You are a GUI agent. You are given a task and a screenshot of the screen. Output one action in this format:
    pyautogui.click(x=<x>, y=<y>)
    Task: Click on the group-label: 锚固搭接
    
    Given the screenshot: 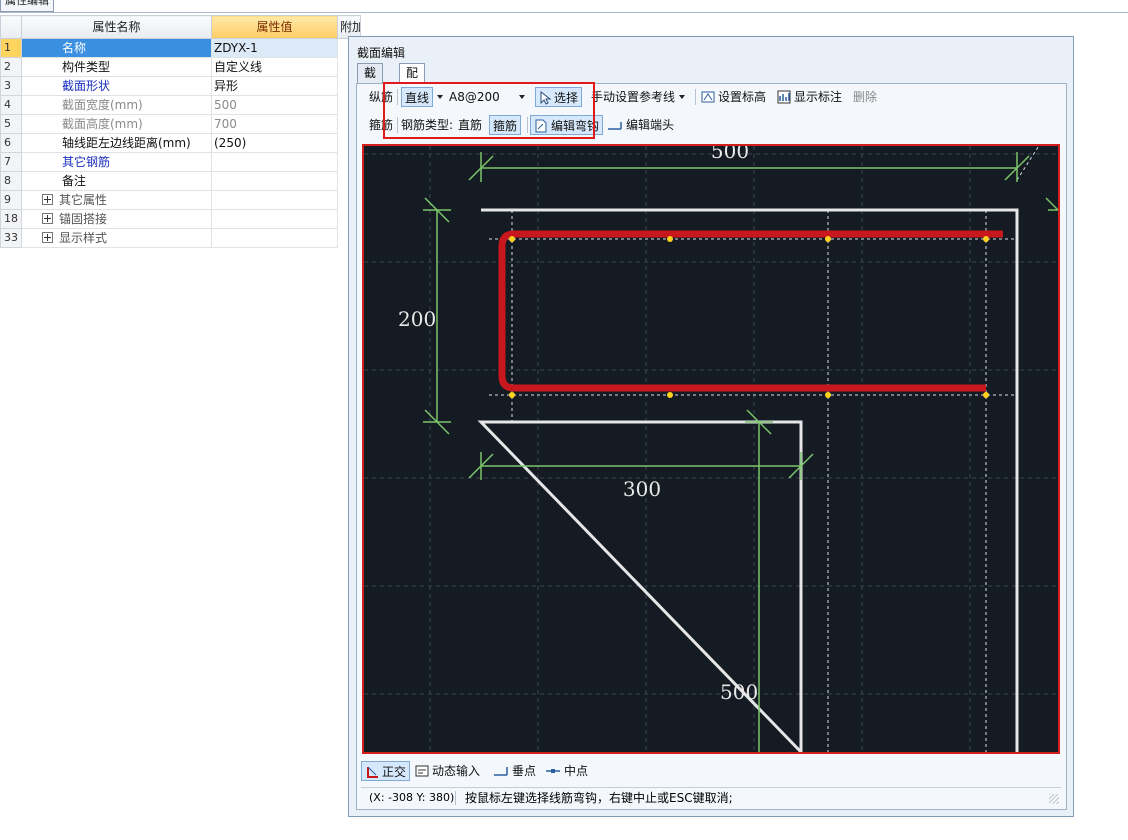 What is the action you would take?
    pyautogui.click(x=83, y=219)
    